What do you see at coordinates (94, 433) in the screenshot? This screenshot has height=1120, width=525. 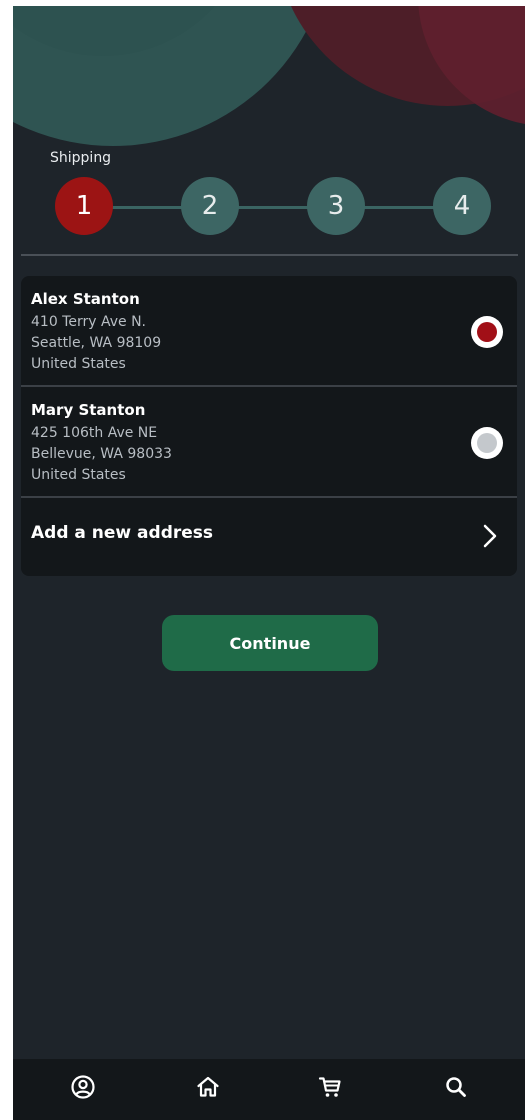 I see `address-street: 425 106th Ave NE` at bounding box center [94, 433].